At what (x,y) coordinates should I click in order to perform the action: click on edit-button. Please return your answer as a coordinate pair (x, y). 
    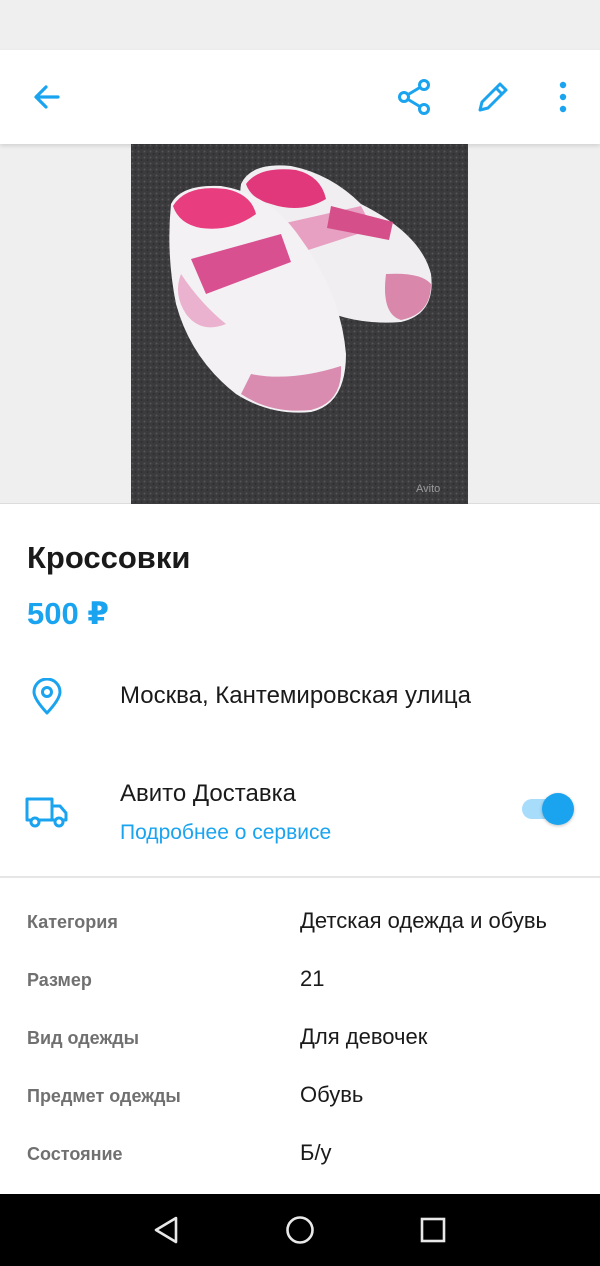
    Looking at the image, I should click on (493, 97).